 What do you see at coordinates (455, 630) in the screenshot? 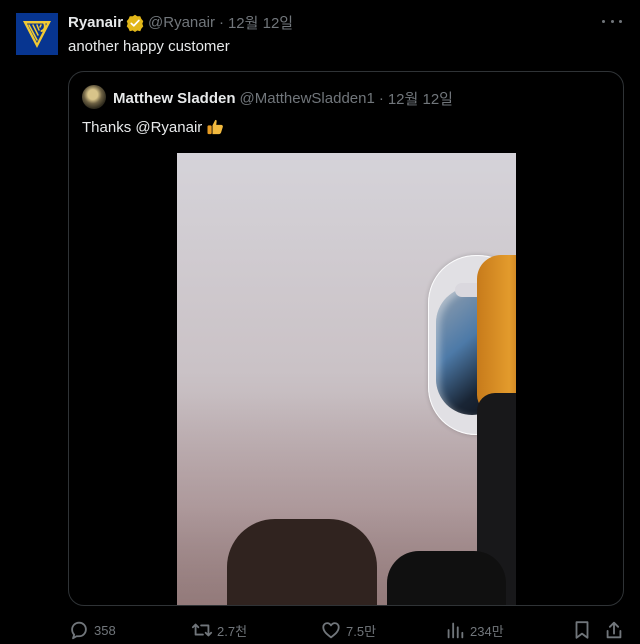
I see `views-icon` at bounding box center [455, 630].